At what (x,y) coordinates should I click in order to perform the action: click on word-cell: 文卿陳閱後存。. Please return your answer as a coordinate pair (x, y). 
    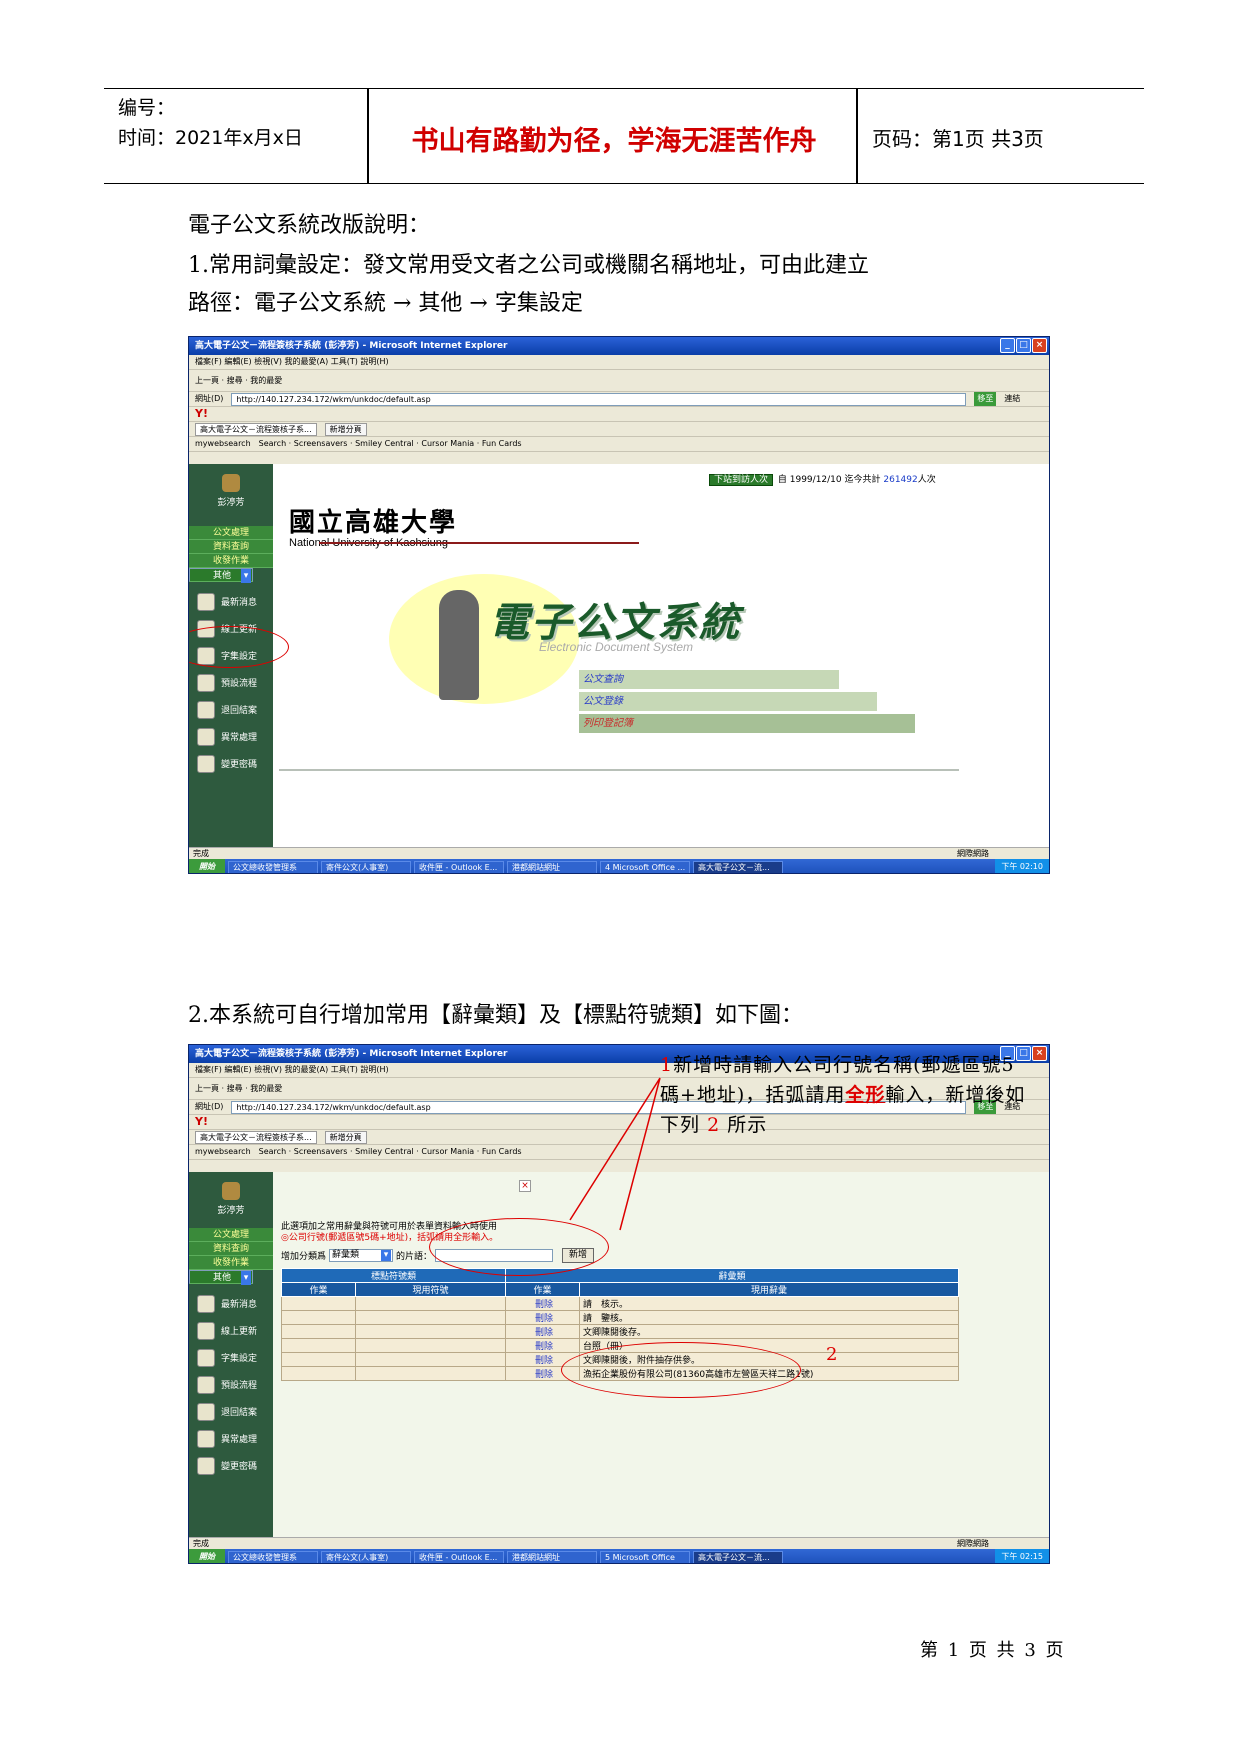
    Looking at the image, I should click on (769, 1331).